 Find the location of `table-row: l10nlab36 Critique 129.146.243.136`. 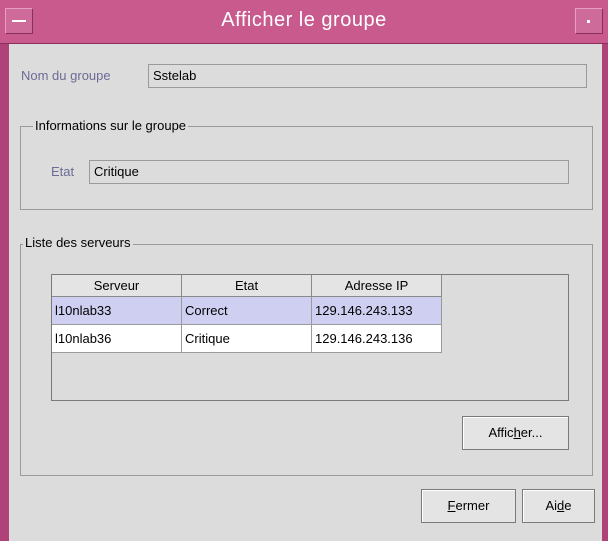

table-row: l10nlab36 Critique 129.146.243.136 is located at coordinates (247, 339).